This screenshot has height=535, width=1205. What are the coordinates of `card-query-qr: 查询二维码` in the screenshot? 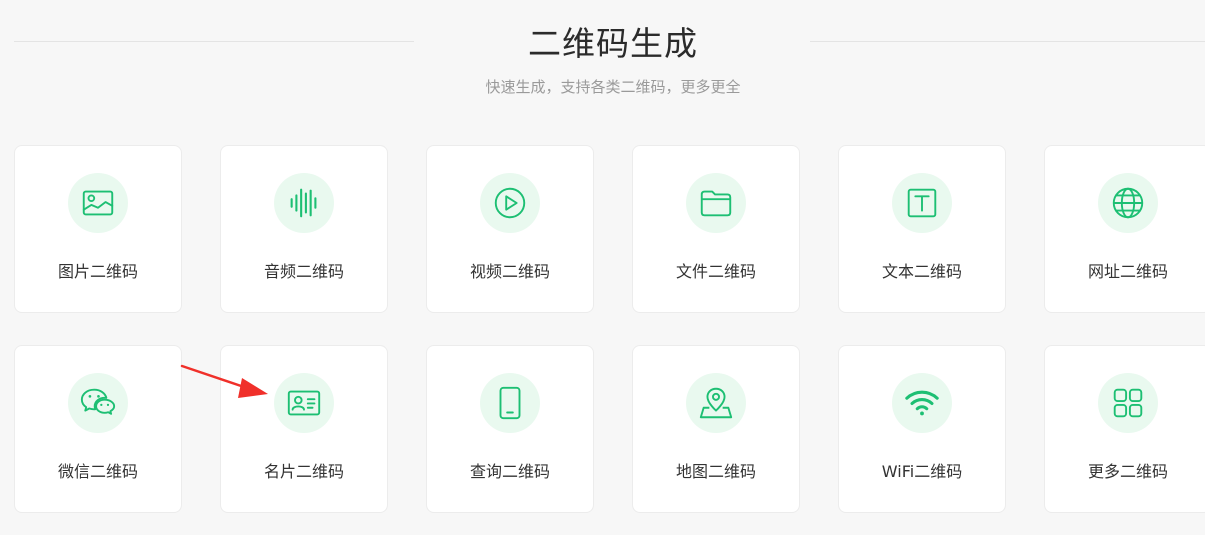 It's located at (510, 429).